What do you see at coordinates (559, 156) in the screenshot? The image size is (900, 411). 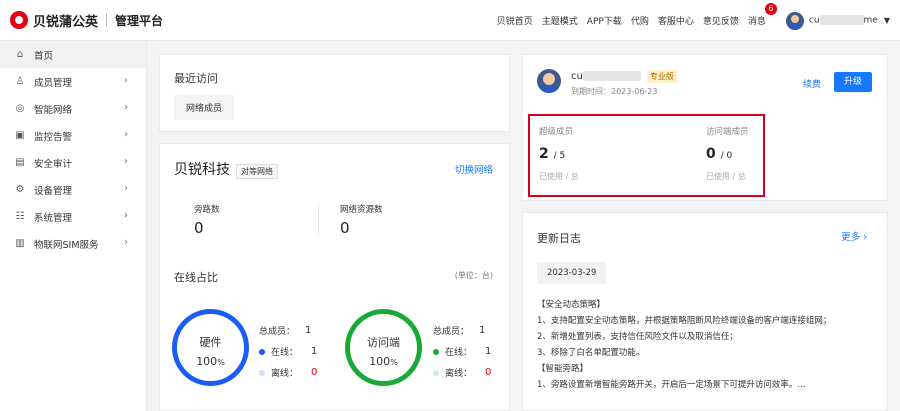 I see `super-member-total: / 5` at bounding box center [559, 156].